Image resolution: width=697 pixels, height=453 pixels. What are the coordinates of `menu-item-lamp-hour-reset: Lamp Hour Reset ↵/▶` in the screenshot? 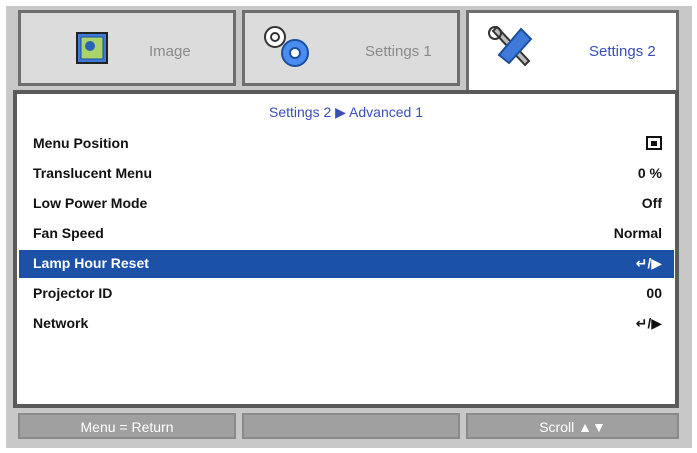 It's located at (346, 264).